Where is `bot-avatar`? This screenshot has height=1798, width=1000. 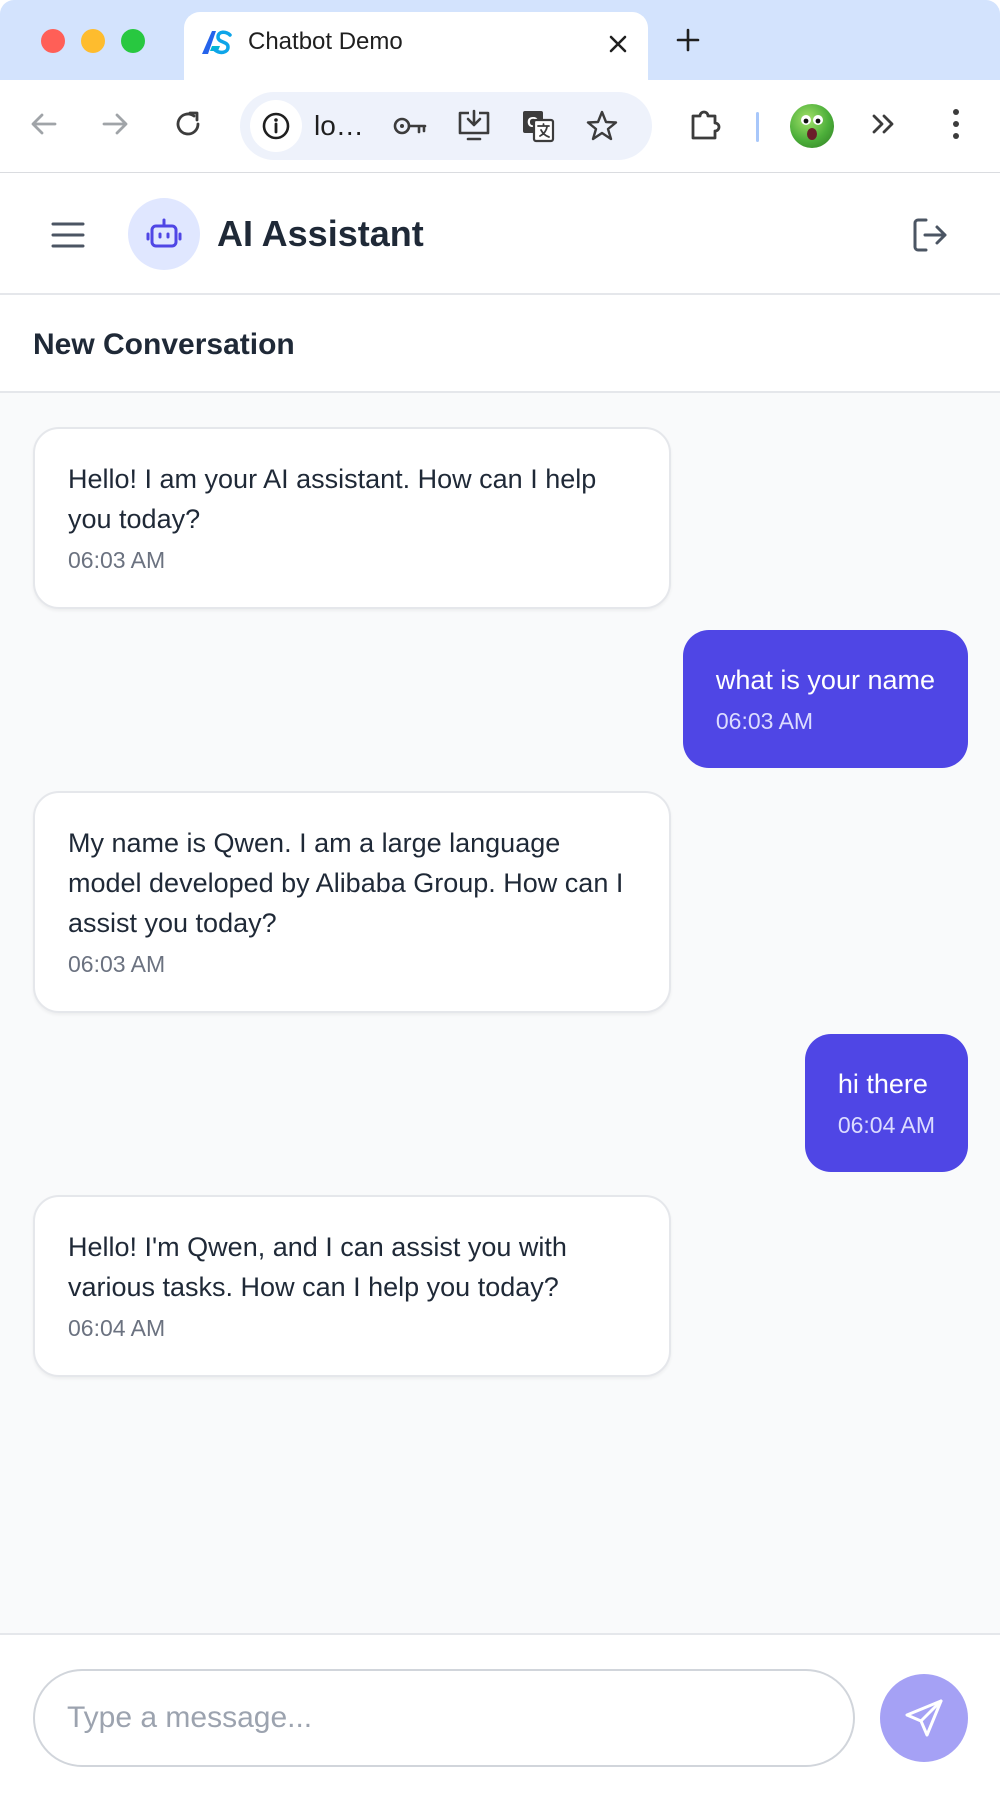
bot-avatar is located at coordinates (164, 234).